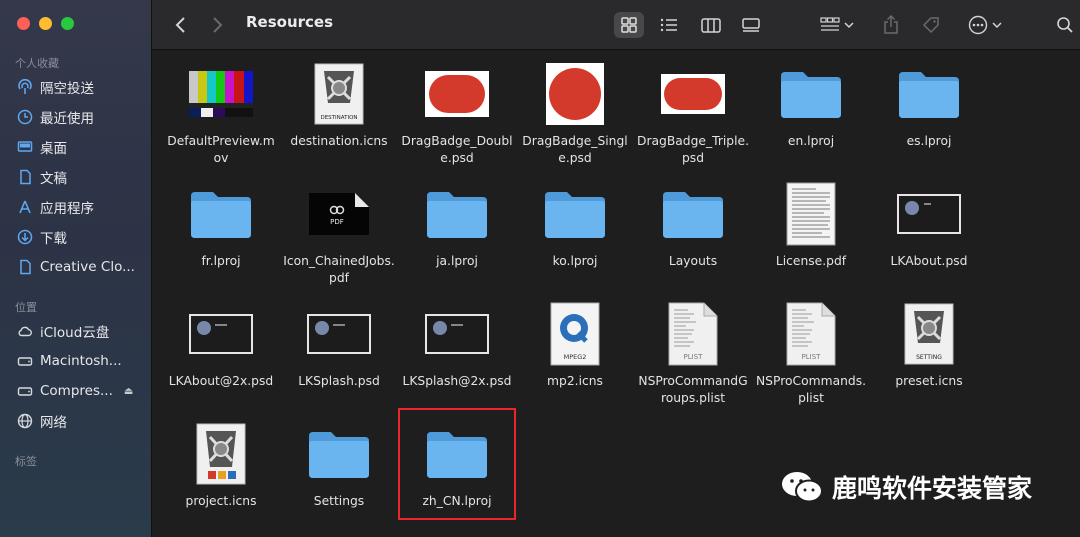  I want to click on sidebar-item-downloads: 下载, so click(83, 237).